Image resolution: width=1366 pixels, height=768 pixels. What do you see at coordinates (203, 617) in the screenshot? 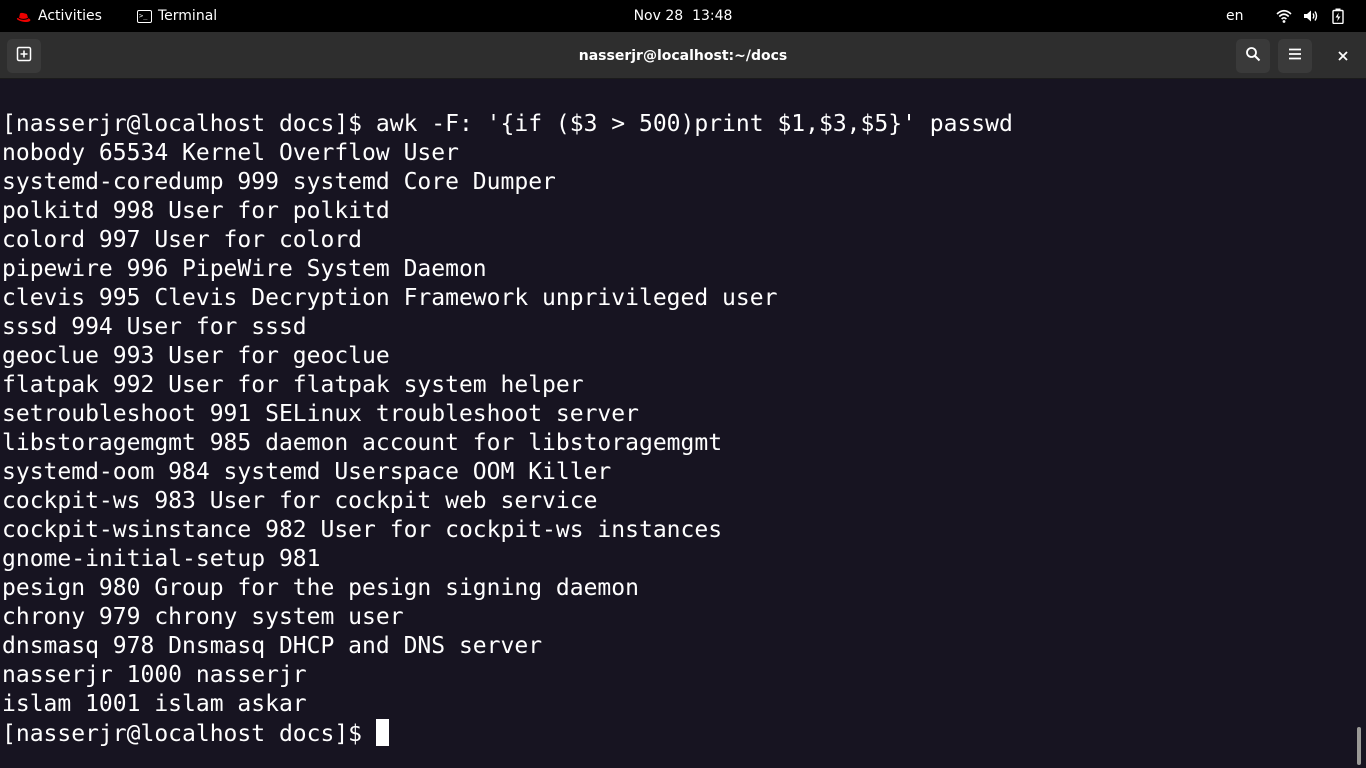
I see `output-line: chrony 979 chrony system user` at bounding box center [203, 617].